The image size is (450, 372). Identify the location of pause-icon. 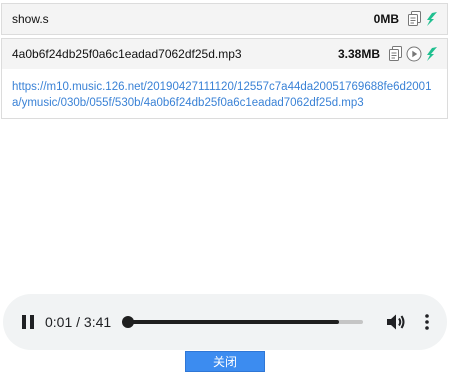
(28, 322).